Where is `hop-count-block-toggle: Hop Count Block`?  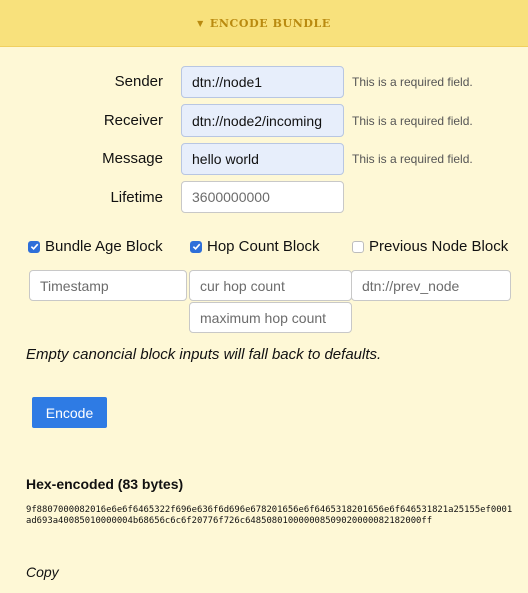 hop-count-block-toggle: Hop Count Block is located at coordinates (255, 246).